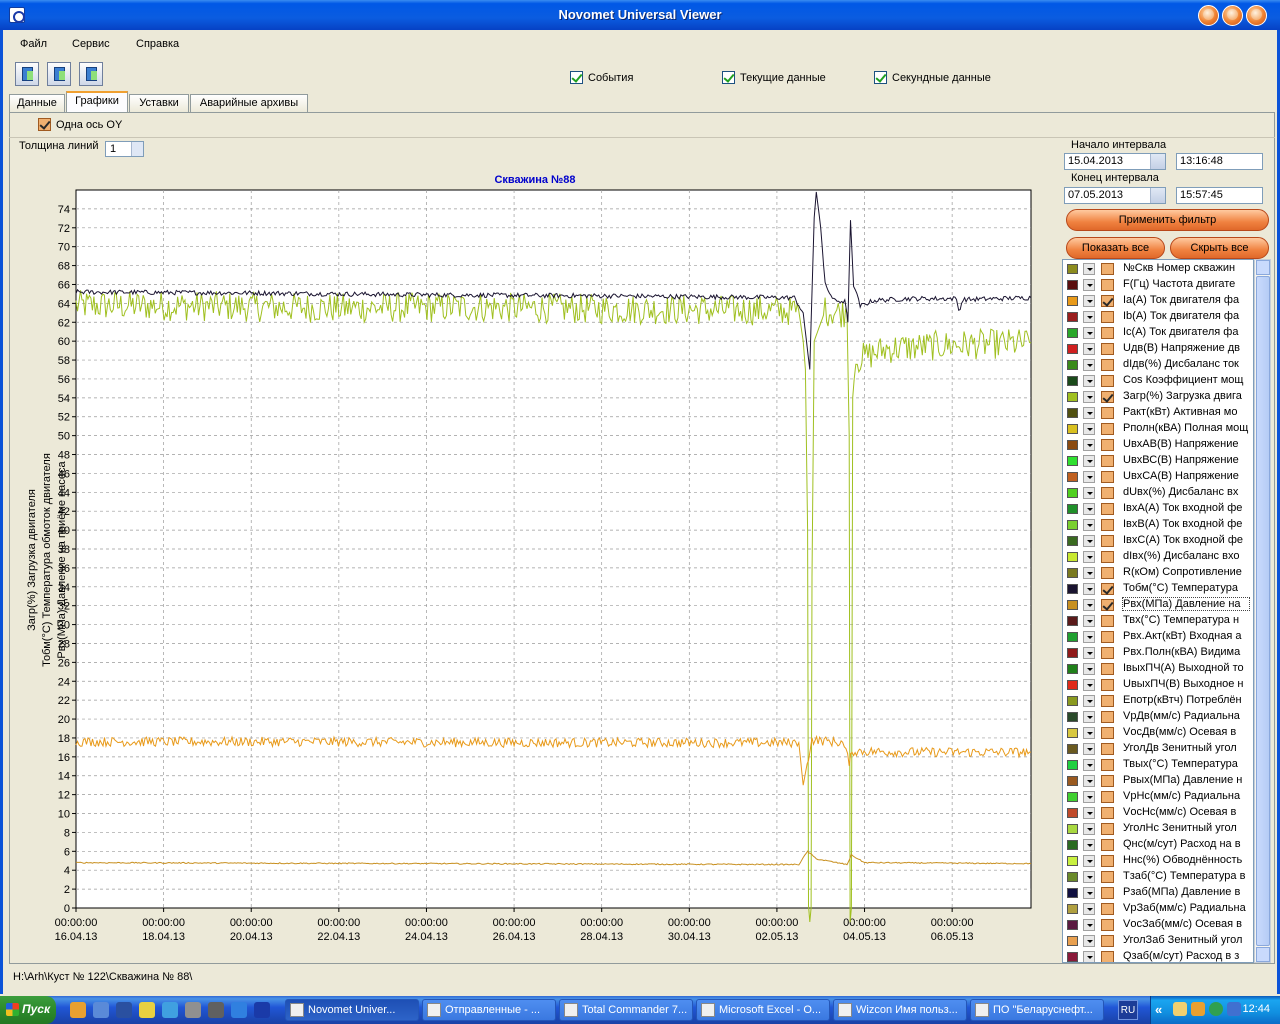 This screenshot has width=1280, height=1024. What do you see at coordinates (1158, 557) in the screenshot?
I see `parameter-row: dIвх(%) Дисбаланс вхо` at bounding box center [1158, 557].